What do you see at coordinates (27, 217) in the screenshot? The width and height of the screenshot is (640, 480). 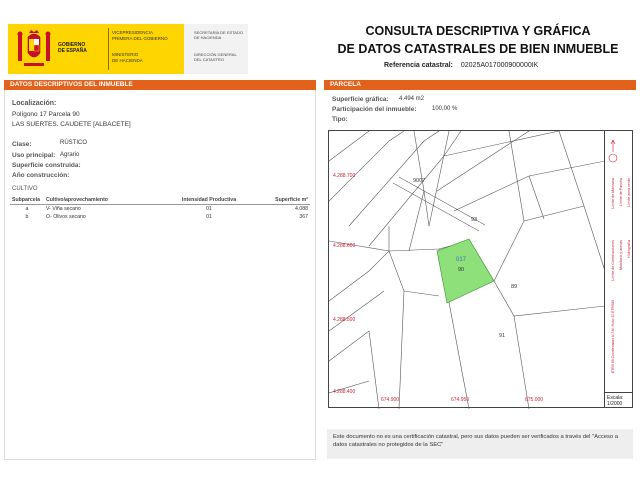 I see `cell-subparcela: b` at bounding box center [27, 217].